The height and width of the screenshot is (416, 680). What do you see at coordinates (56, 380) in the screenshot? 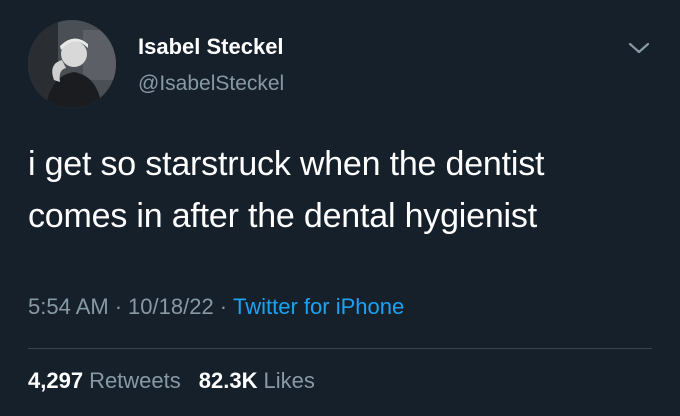
I see `retweets-count: 4,297` at bounding box center [56, 380].